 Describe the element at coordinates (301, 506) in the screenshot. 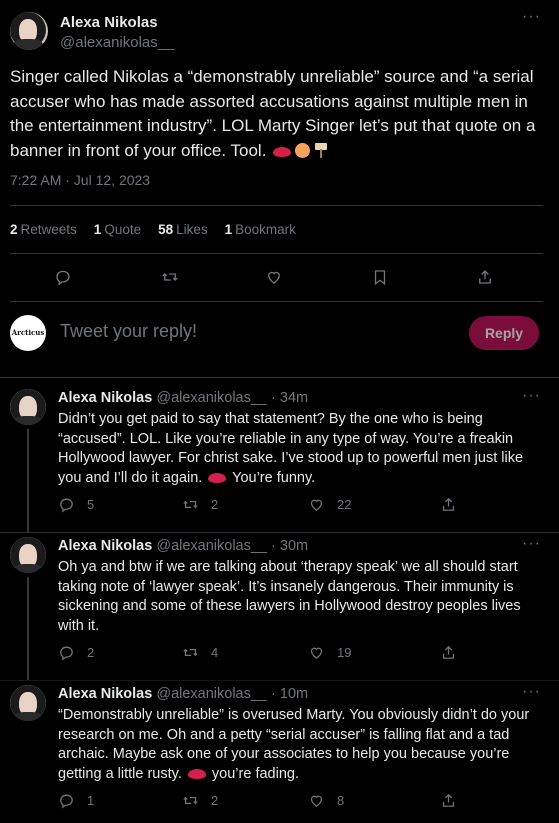

I see `reply-actions: 5 2 22` at that location.